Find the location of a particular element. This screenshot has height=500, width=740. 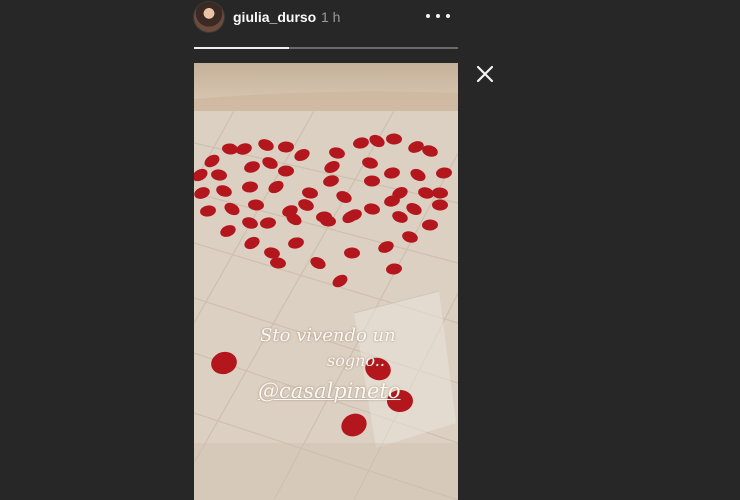

close-icon is located at coordinates (485, 74).